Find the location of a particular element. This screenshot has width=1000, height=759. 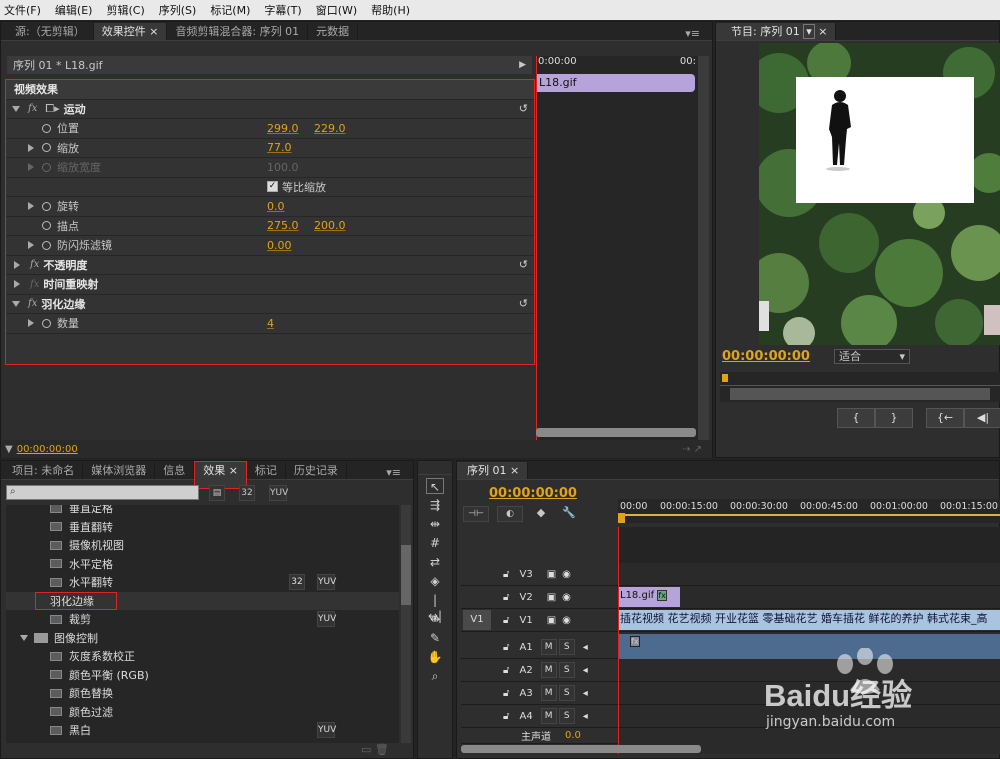

effect-item: 颜色过滤 is located at coordinates (202, 712).